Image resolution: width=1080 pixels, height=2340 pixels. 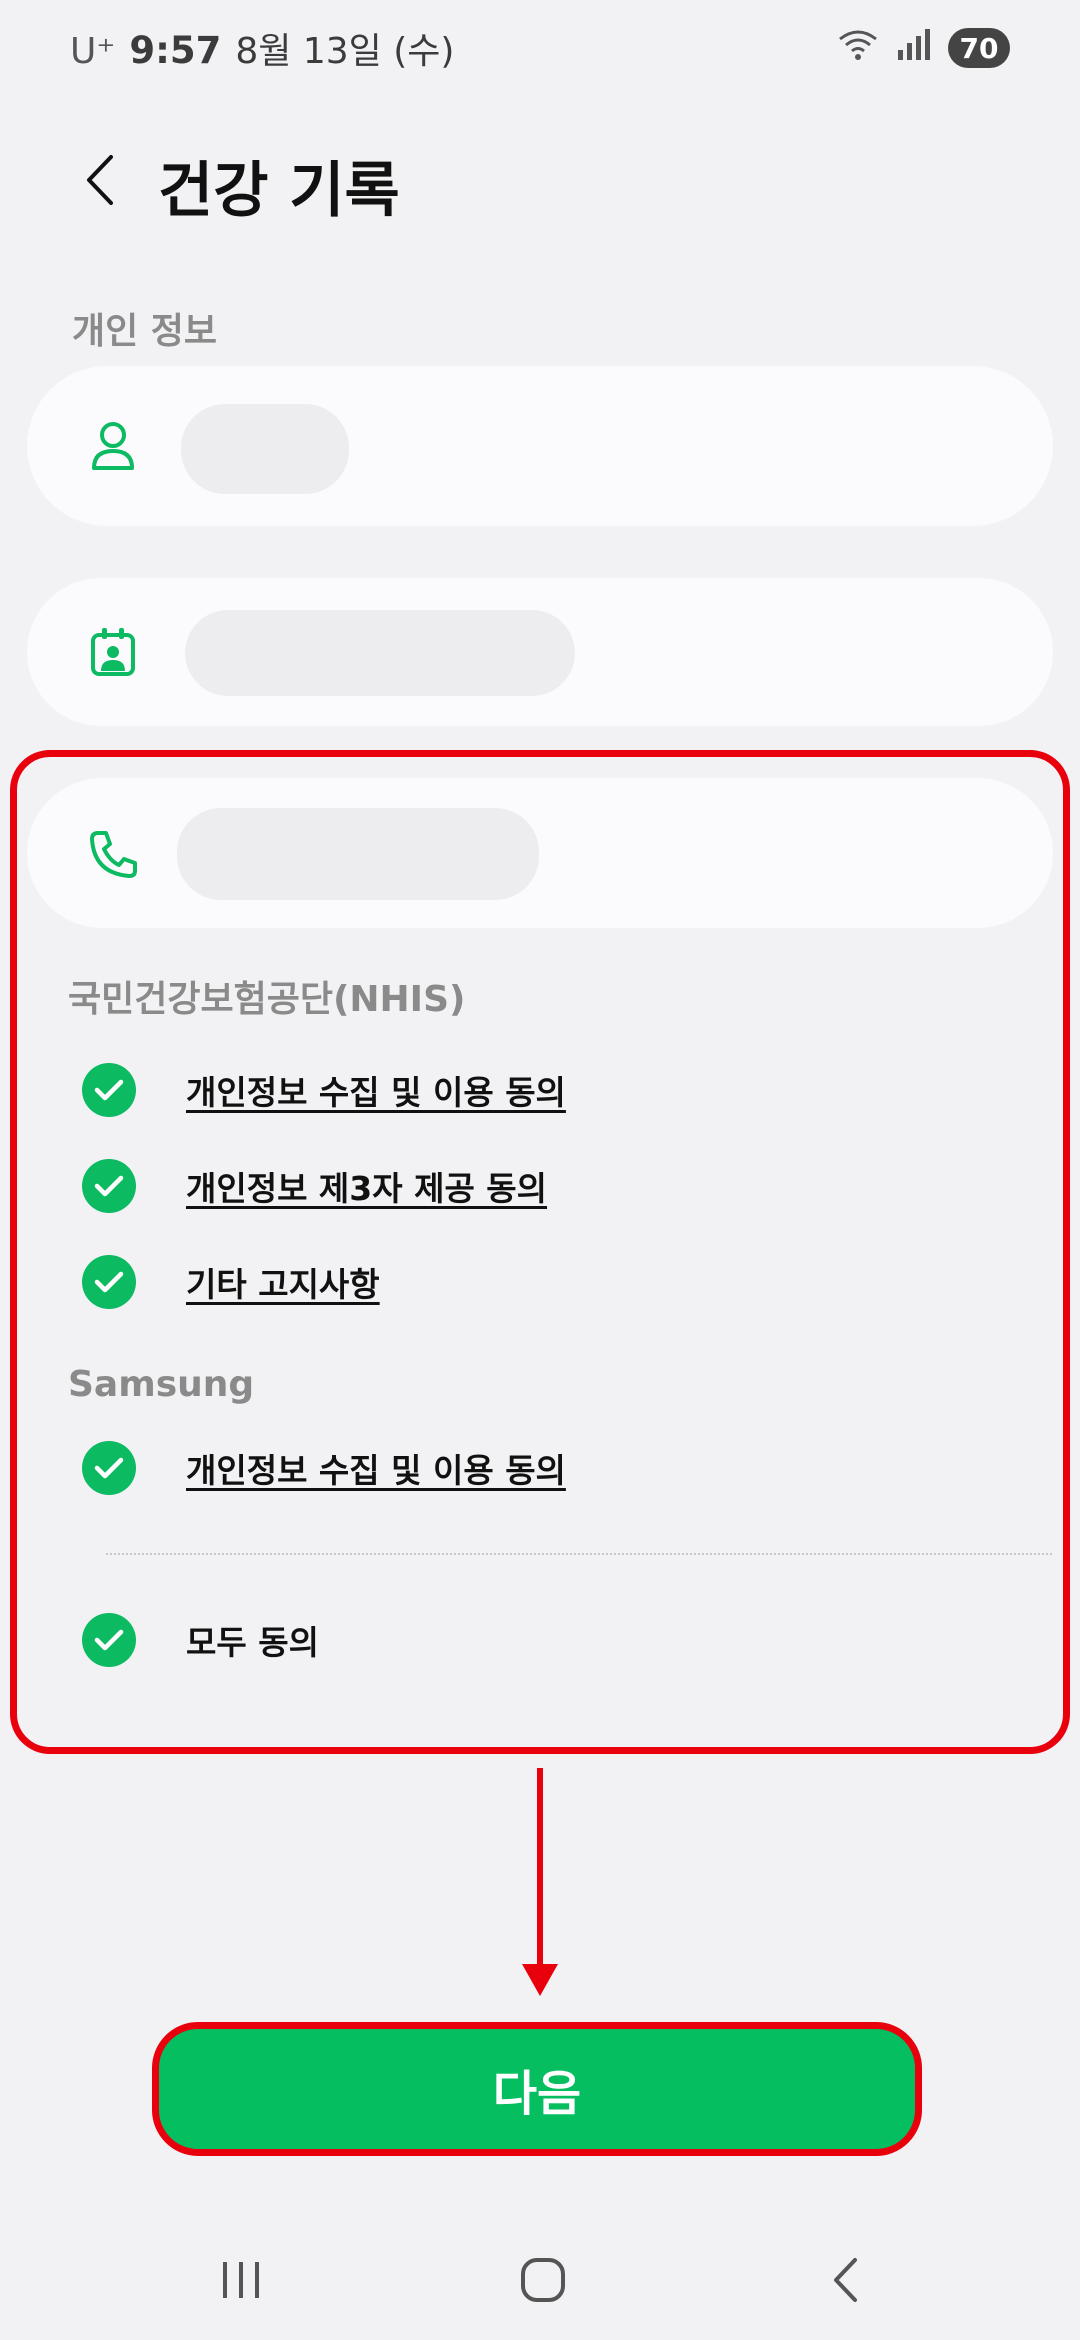 I want to click on nhis-consent-collection-link: 개인정보 수집 및 이용 동의, so click(x=376, y=1090).